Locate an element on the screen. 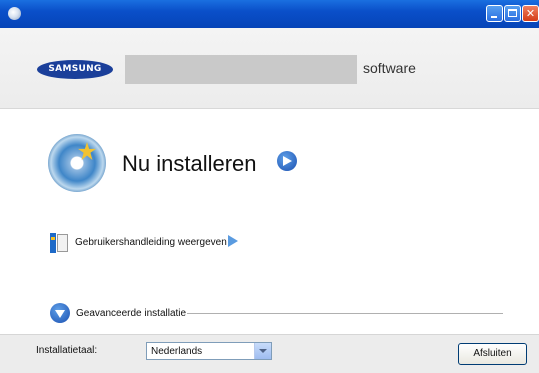 This screenshot has width=539, height=373. manual-book-icon is located at coordinates (59, 243).